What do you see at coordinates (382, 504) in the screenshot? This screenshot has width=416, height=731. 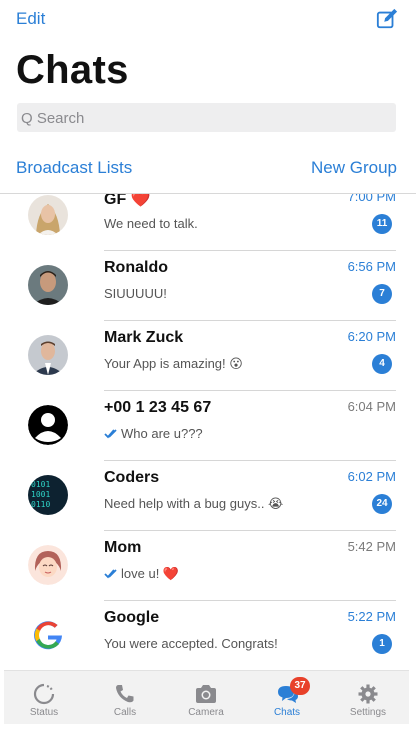 I see `unread-badge: 24` at bounding box center [382, 504].